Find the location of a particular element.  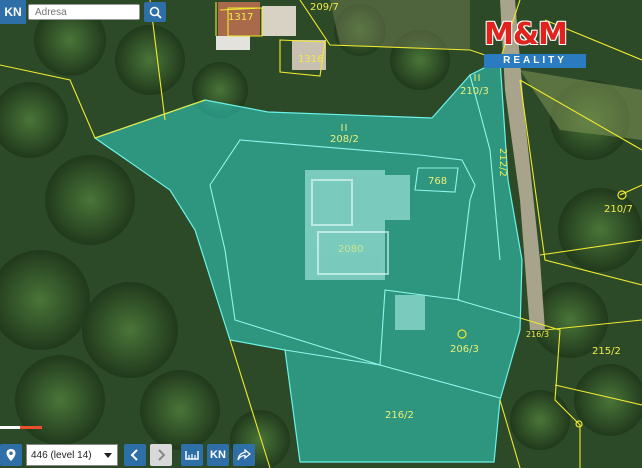

chevron-left-icon is located at coordinates (134, 455).